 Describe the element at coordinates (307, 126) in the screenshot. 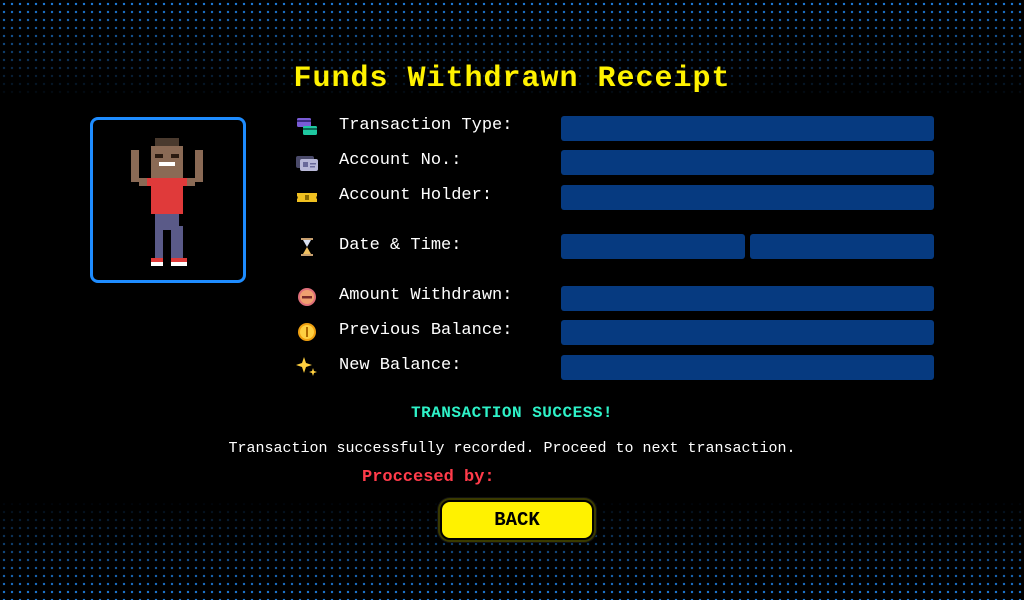

I see `credit-cards-icon` at that location.